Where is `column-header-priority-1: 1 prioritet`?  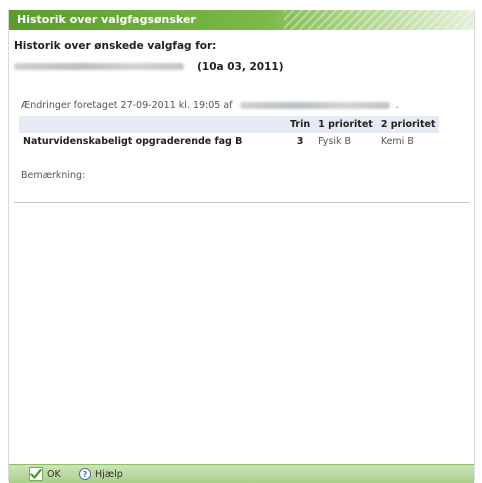
column-header-priority-1: 1 prioritet is located at coordinates (345, 124).